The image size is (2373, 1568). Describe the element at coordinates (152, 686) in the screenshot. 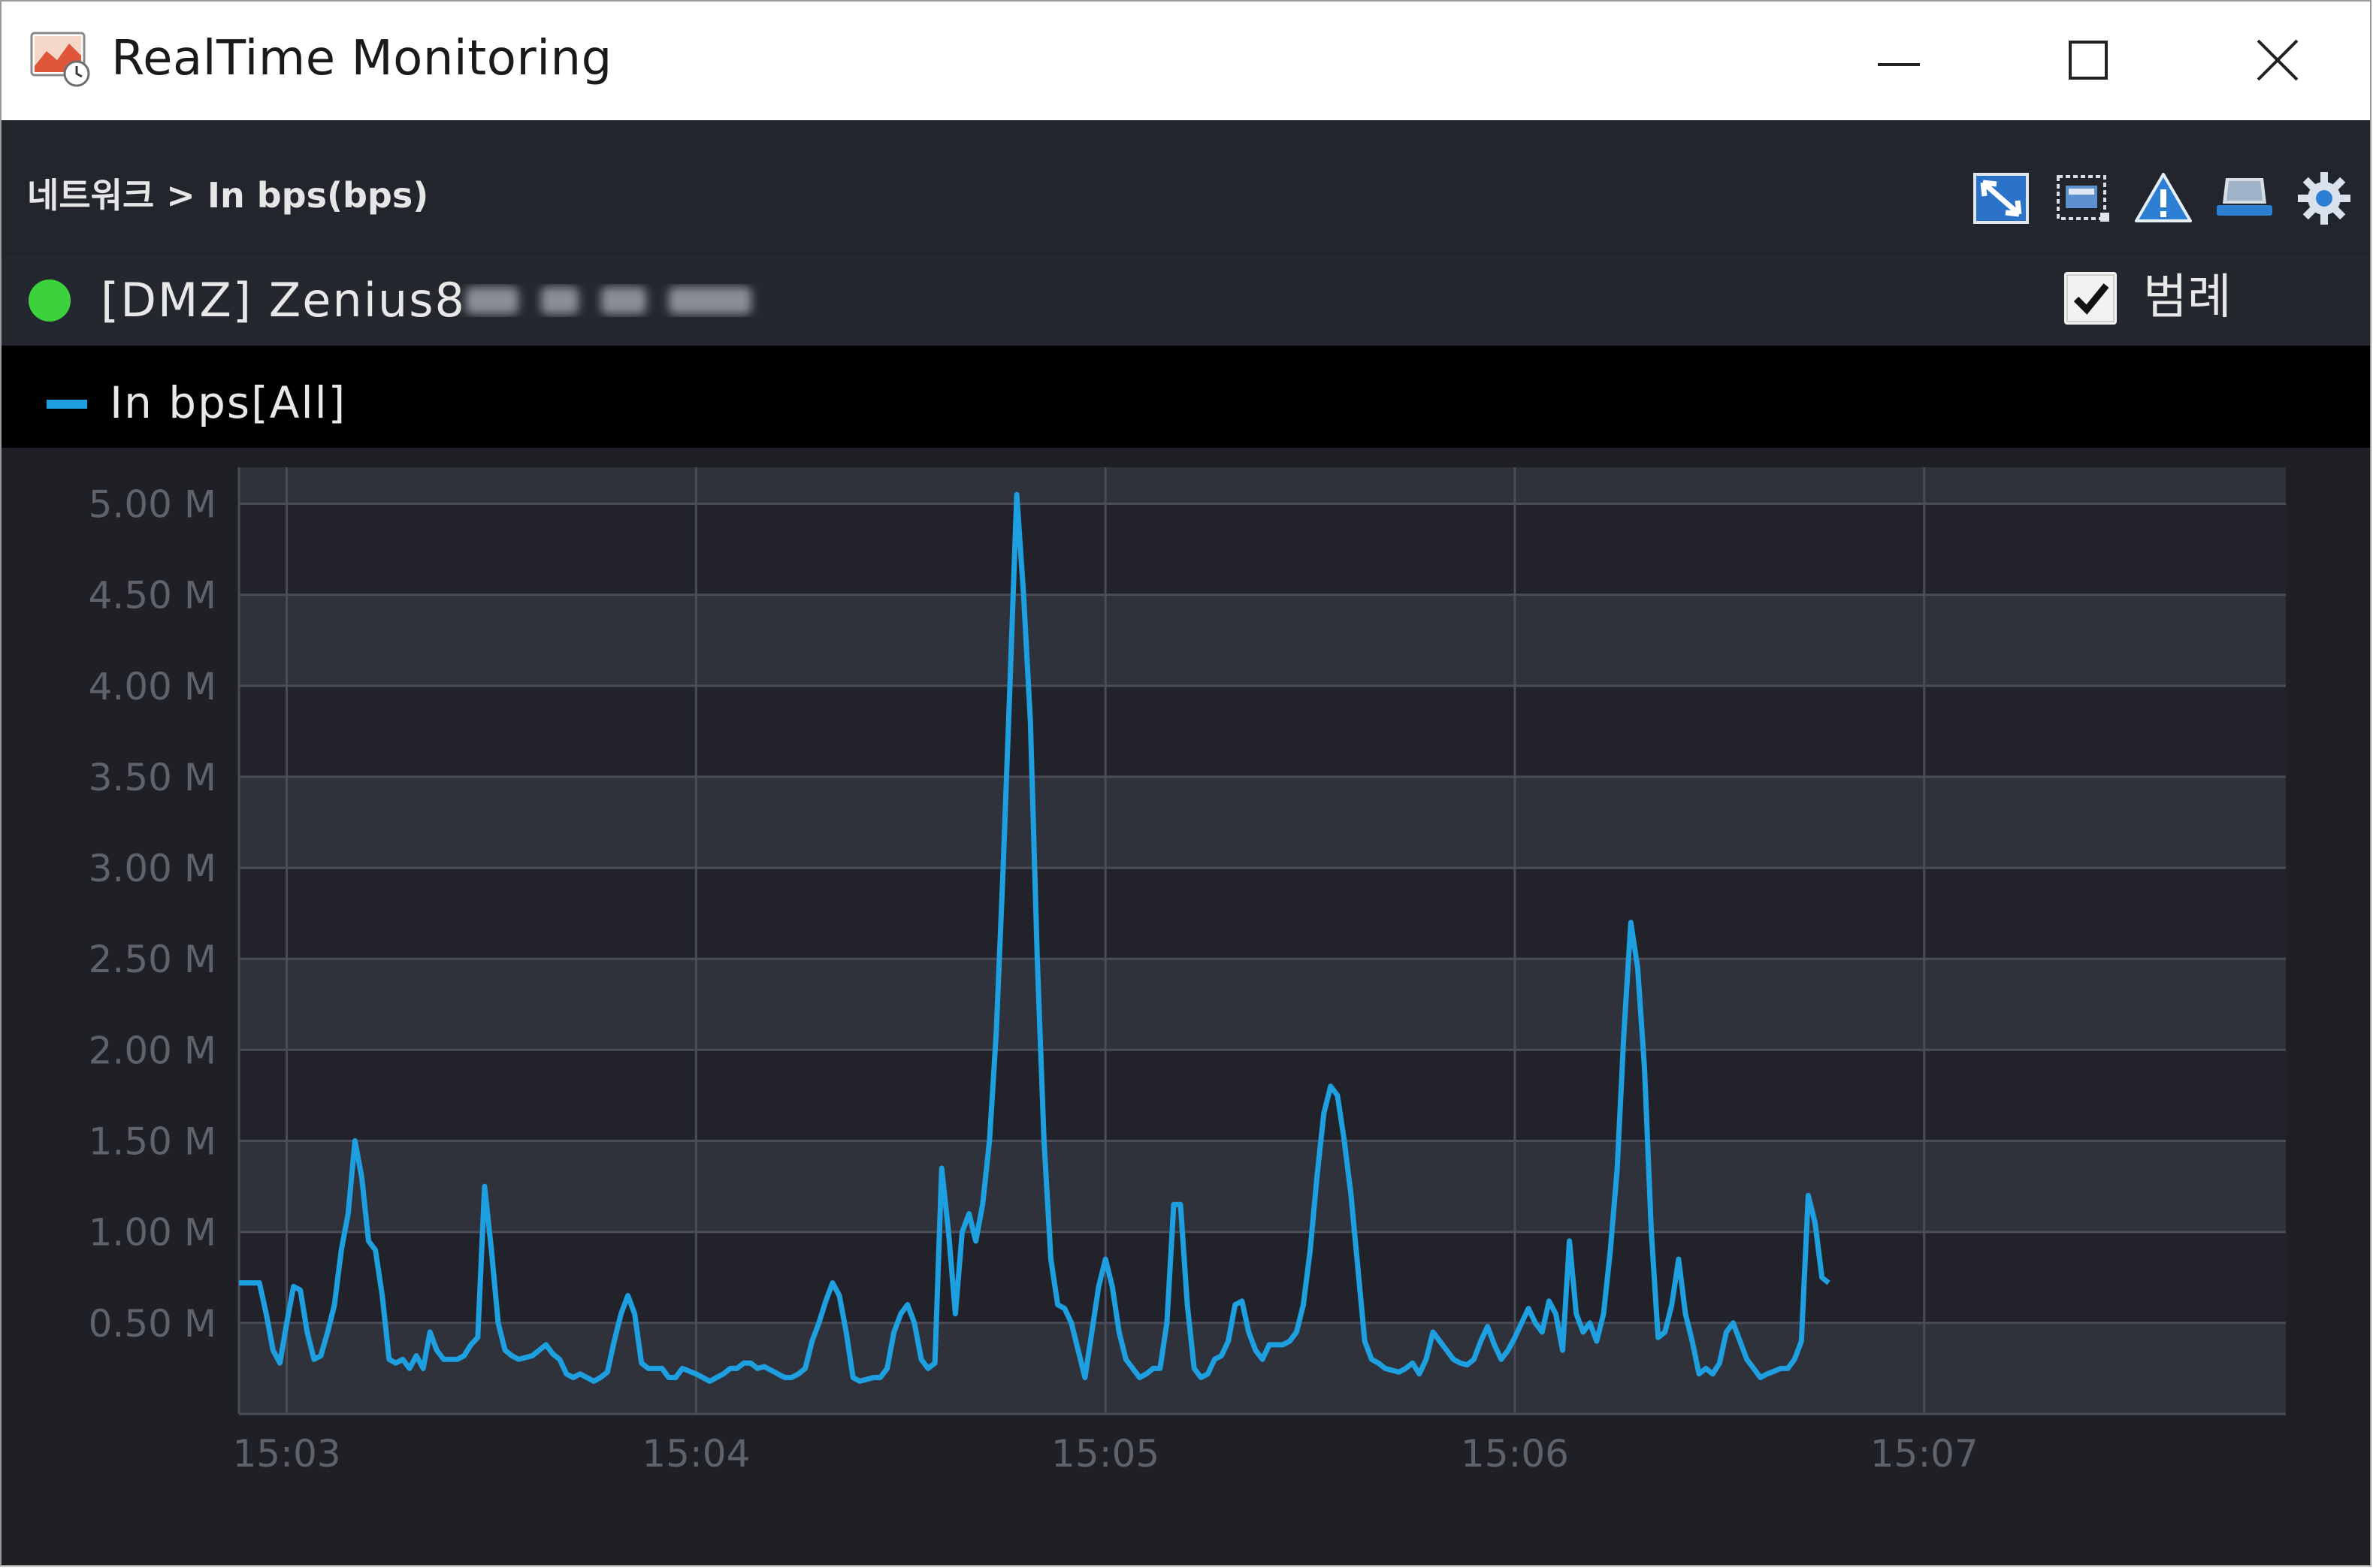

I see `y-tick-label: 4.00 M` at that location.